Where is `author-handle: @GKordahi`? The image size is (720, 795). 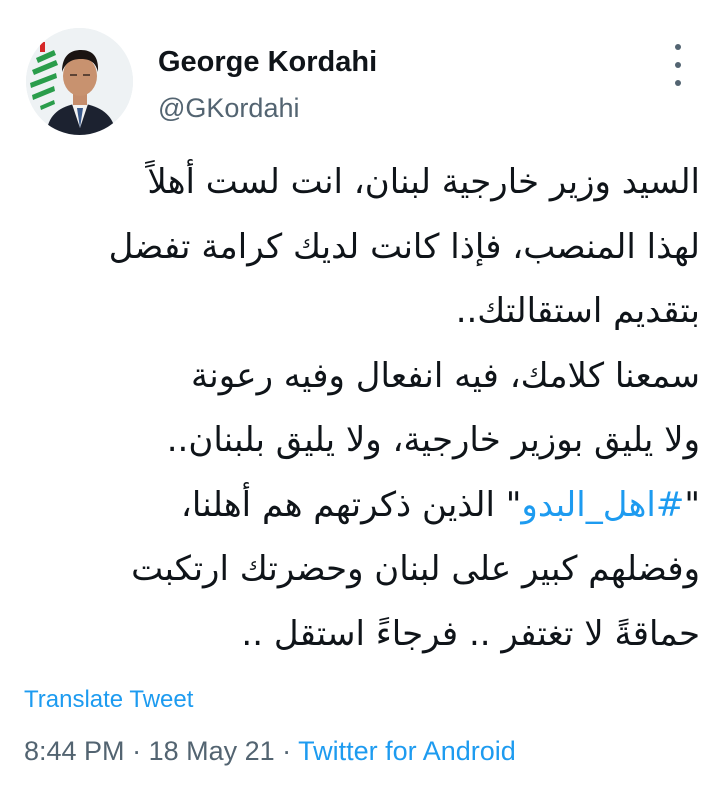
author-handle: @GKordahi is located at coordinates (228, 108).